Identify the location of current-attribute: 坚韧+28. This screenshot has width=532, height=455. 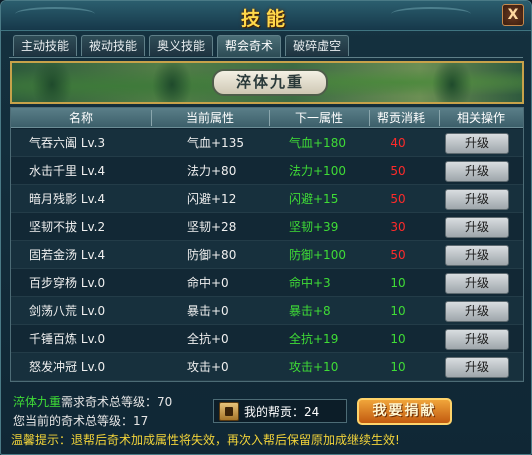
(212, 227).